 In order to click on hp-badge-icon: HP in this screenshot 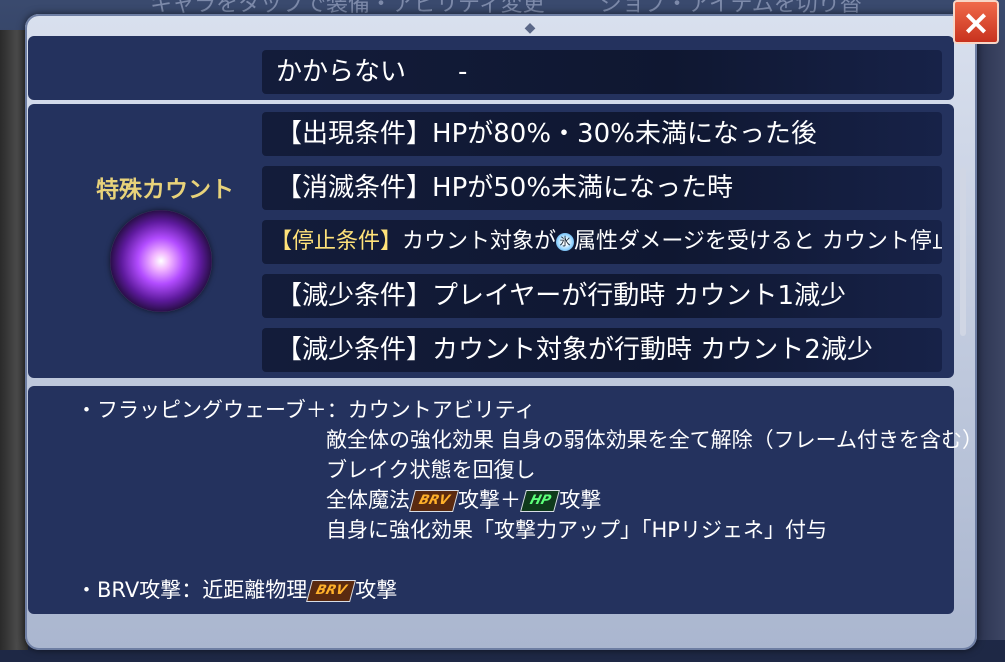, I will do `click(540, 501)`.